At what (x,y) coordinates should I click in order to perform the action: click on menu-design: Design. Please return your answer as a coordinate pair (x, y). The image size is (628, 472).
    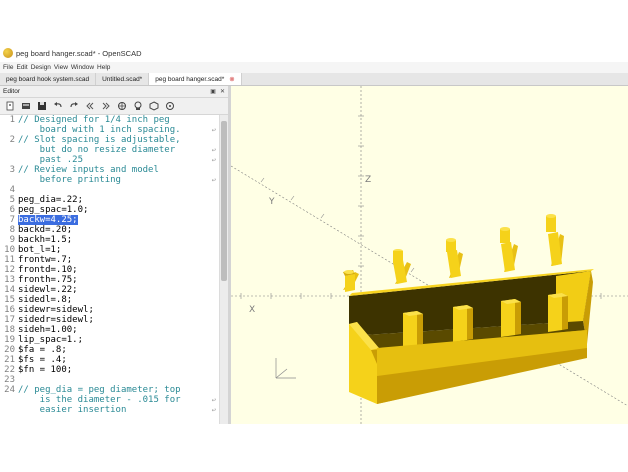
    Looking at the image, I should click on (41, 67).